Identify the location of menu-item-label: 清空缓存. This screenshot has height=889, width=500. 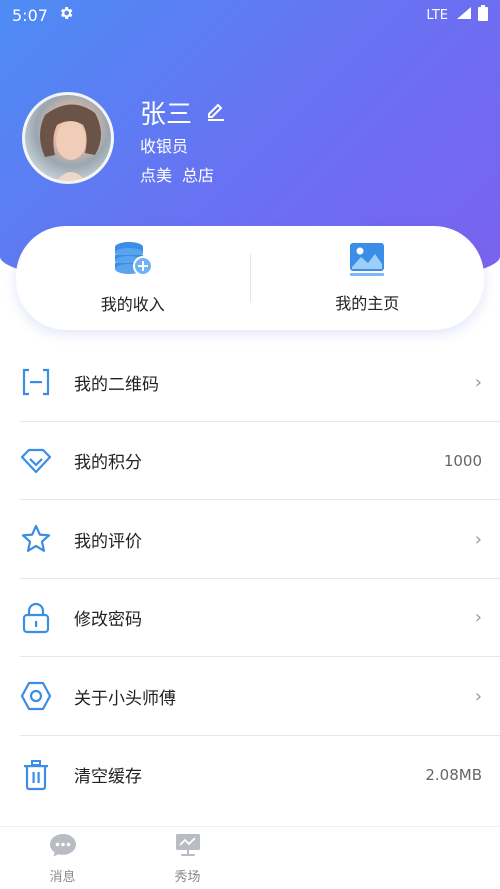
(108, 777).